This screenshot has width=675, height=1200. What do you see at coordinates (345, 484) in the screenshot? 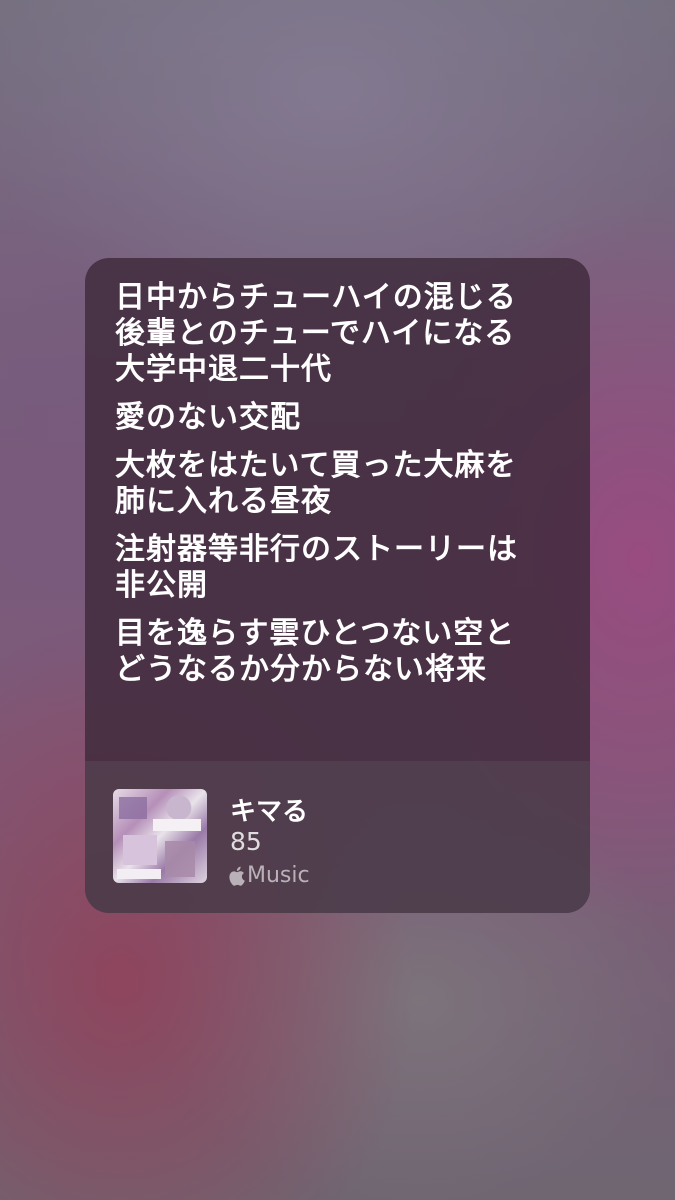
I see `lyric-stanza: 大枚をはたいて買った大麻を 肺に入れる昼夜` at bounding box center [345, 484].